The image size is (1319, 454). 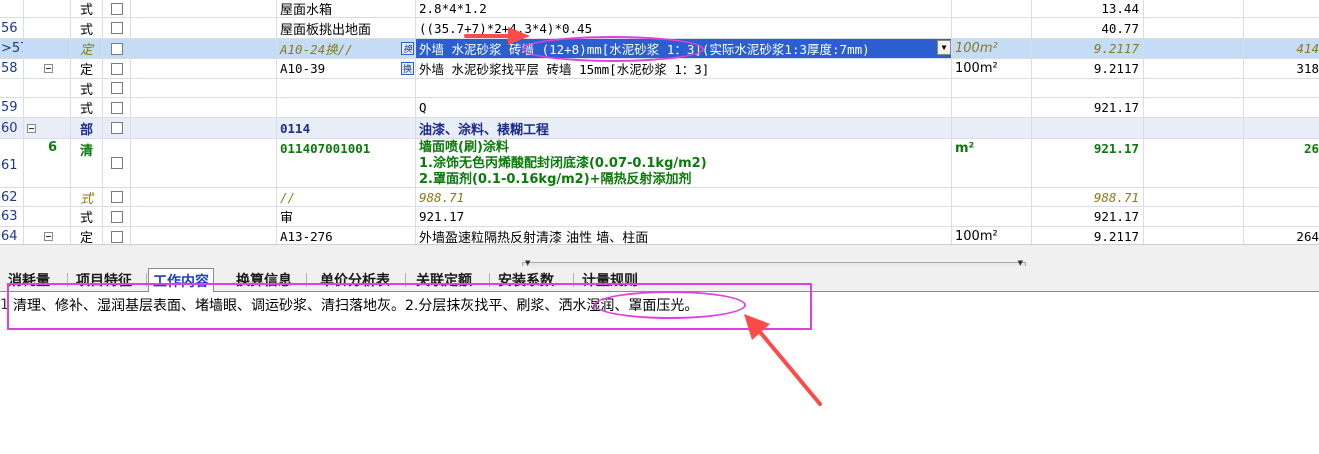 I want to click on table-row: 59 式 Q 921.17, so click(x=659, y=108).